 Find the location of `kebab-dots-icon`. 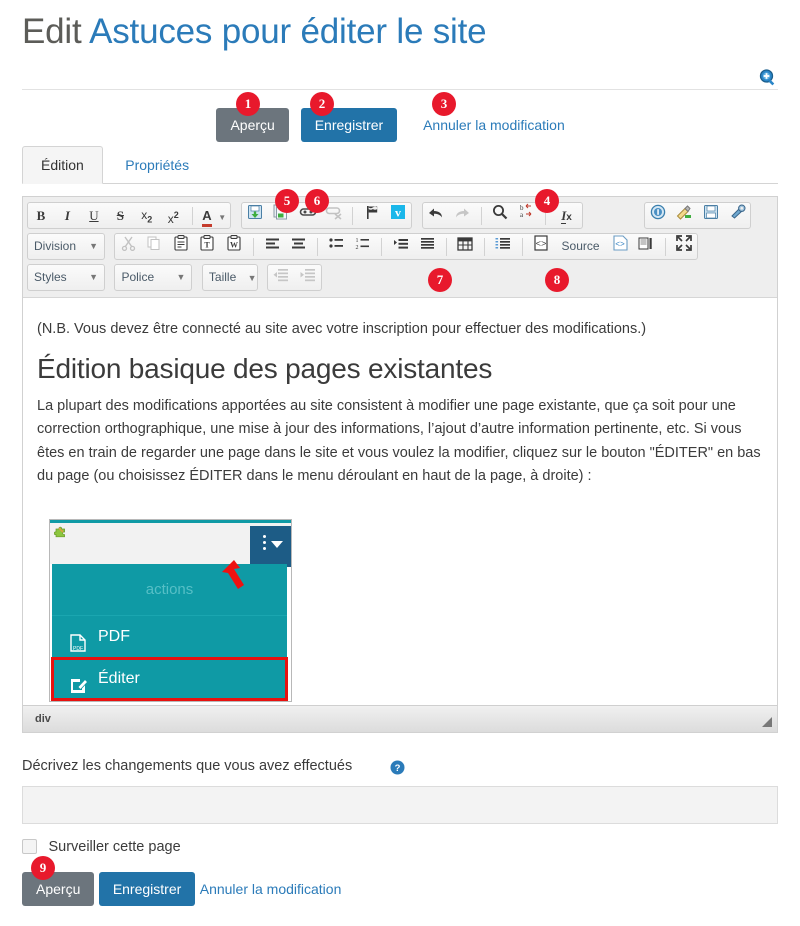

kebab-dots-icon is located at coordinates (264, 536).